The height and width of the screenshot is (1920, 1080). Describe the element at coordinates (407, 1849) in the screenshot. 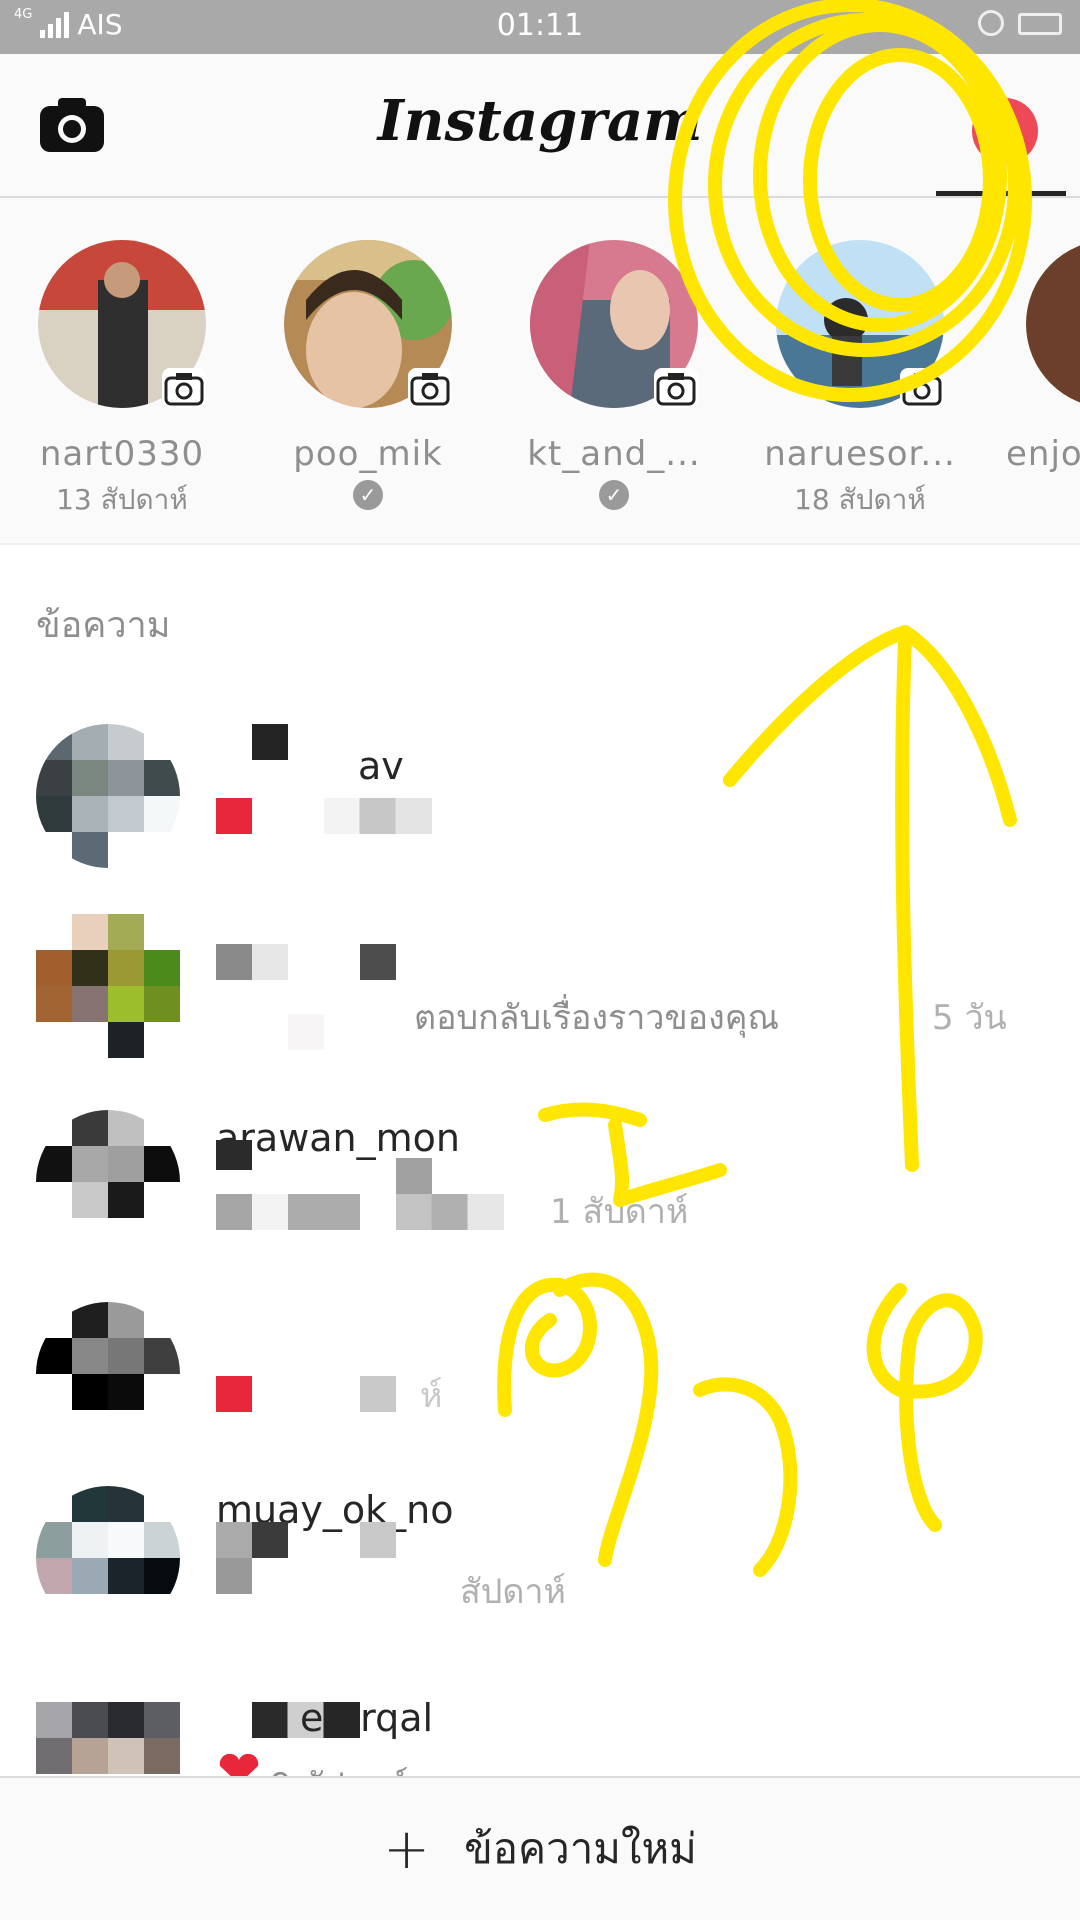

I see `plus-icon: +` at that location.